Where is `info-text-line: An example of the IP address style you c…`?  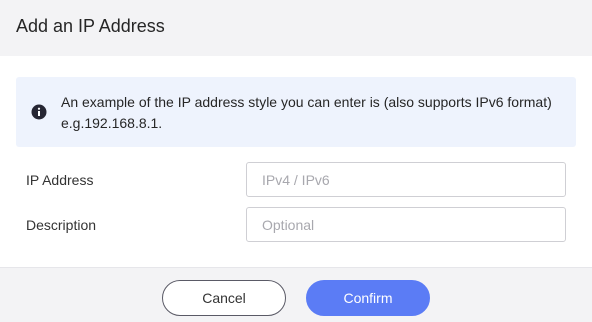 info-text-line: An example of the IP address style you c… is located at coordinates (306, 102).